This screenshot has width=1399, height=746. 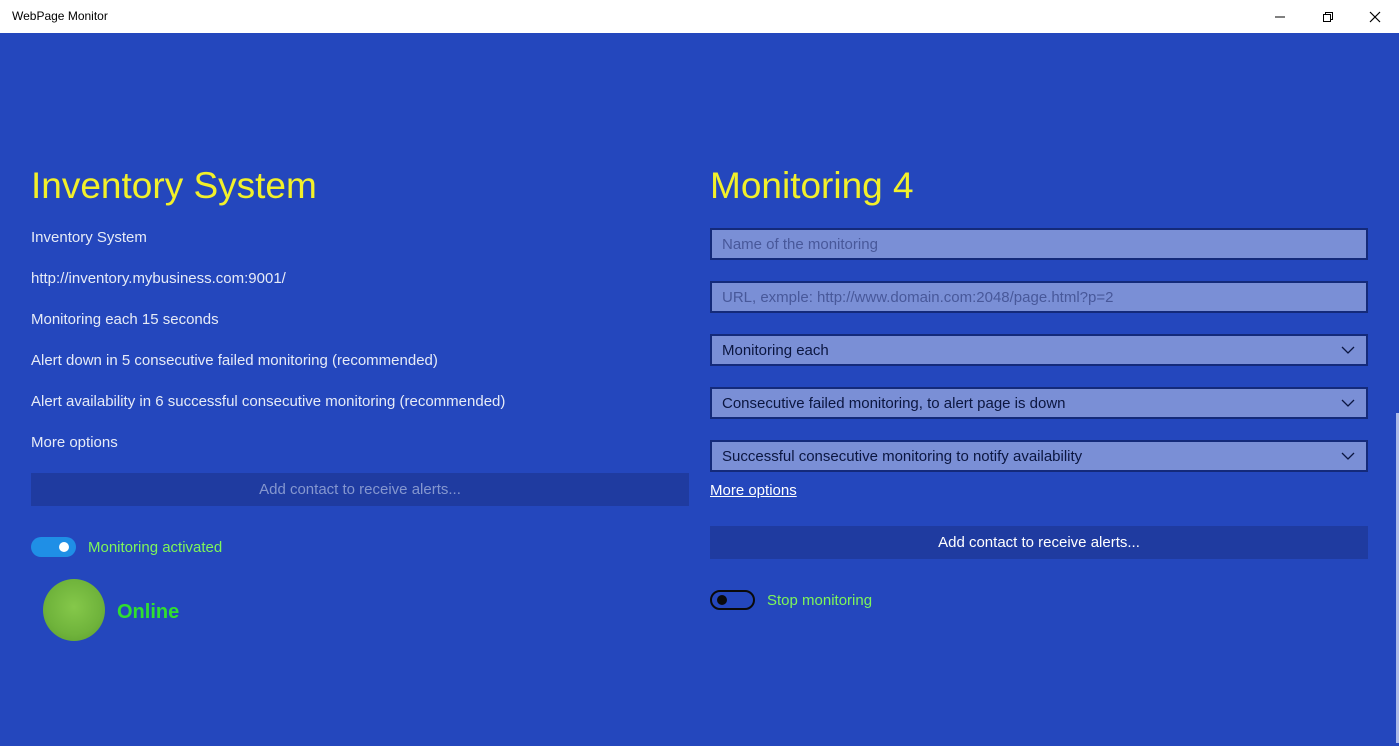 What do you see at coordinates (89, 237) in the screenshot?
I see `monitoring-name: Inventory System` at bounding box center [89, 237].